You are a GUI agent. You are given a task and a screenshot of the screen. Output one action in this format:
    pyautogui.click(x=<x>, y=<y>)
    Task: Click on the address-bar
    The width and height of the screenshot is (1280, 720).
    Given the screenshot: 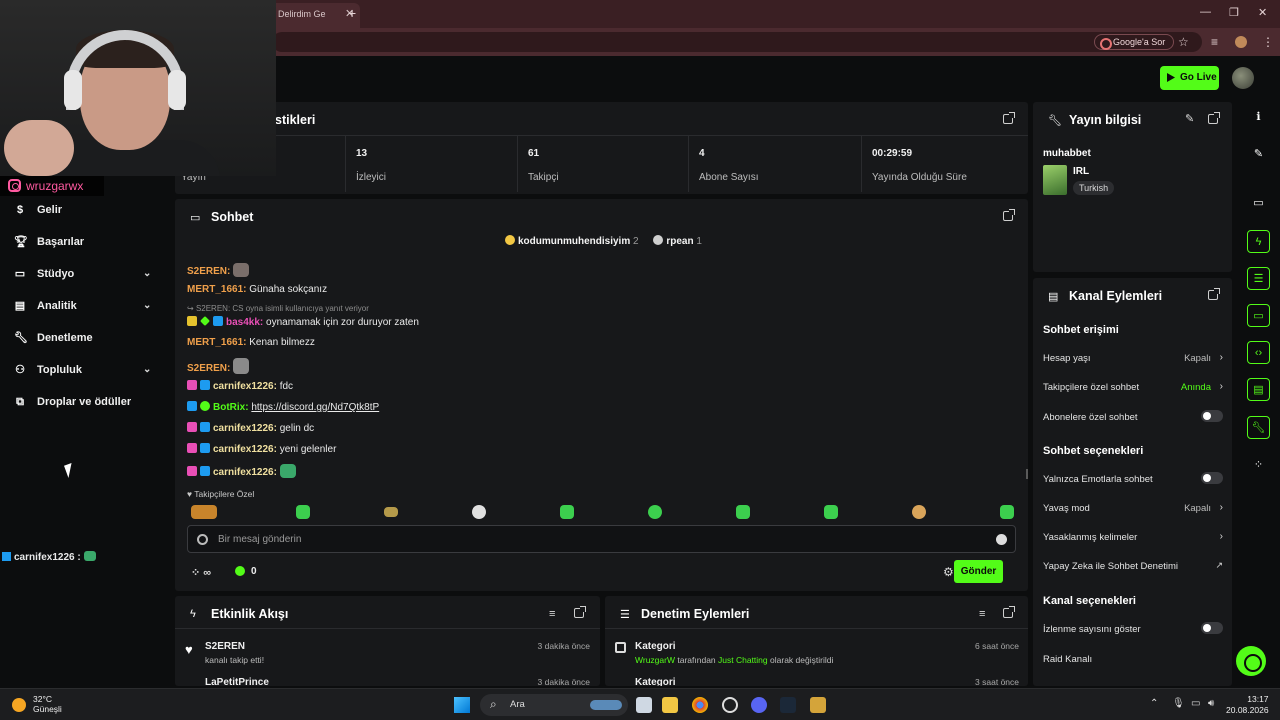 What is the action you would take?
    pyautogui.click(x=737, y=42)
    